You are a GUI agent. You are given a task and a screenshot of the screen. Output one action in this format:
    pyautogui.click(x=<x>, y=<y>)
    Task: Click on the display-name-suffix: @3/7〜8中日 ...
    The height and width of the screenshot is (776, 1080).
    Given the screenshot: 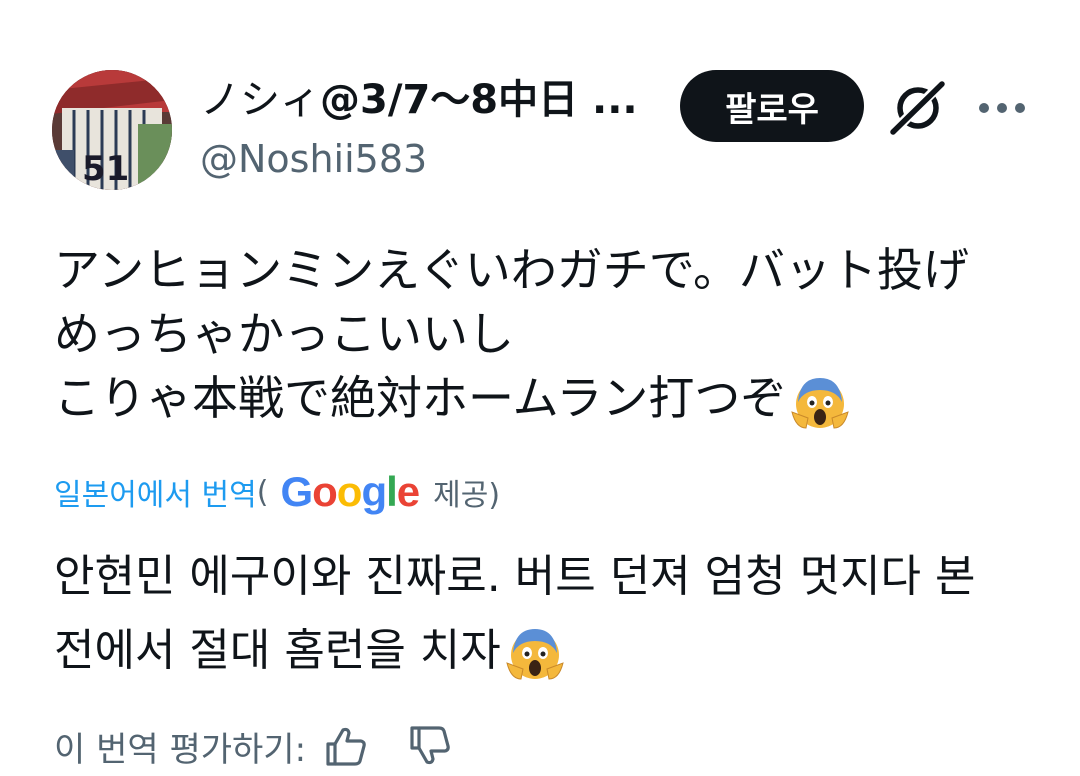 What is the action you would take?
    pyautogui.click(x=479, y=100)
    